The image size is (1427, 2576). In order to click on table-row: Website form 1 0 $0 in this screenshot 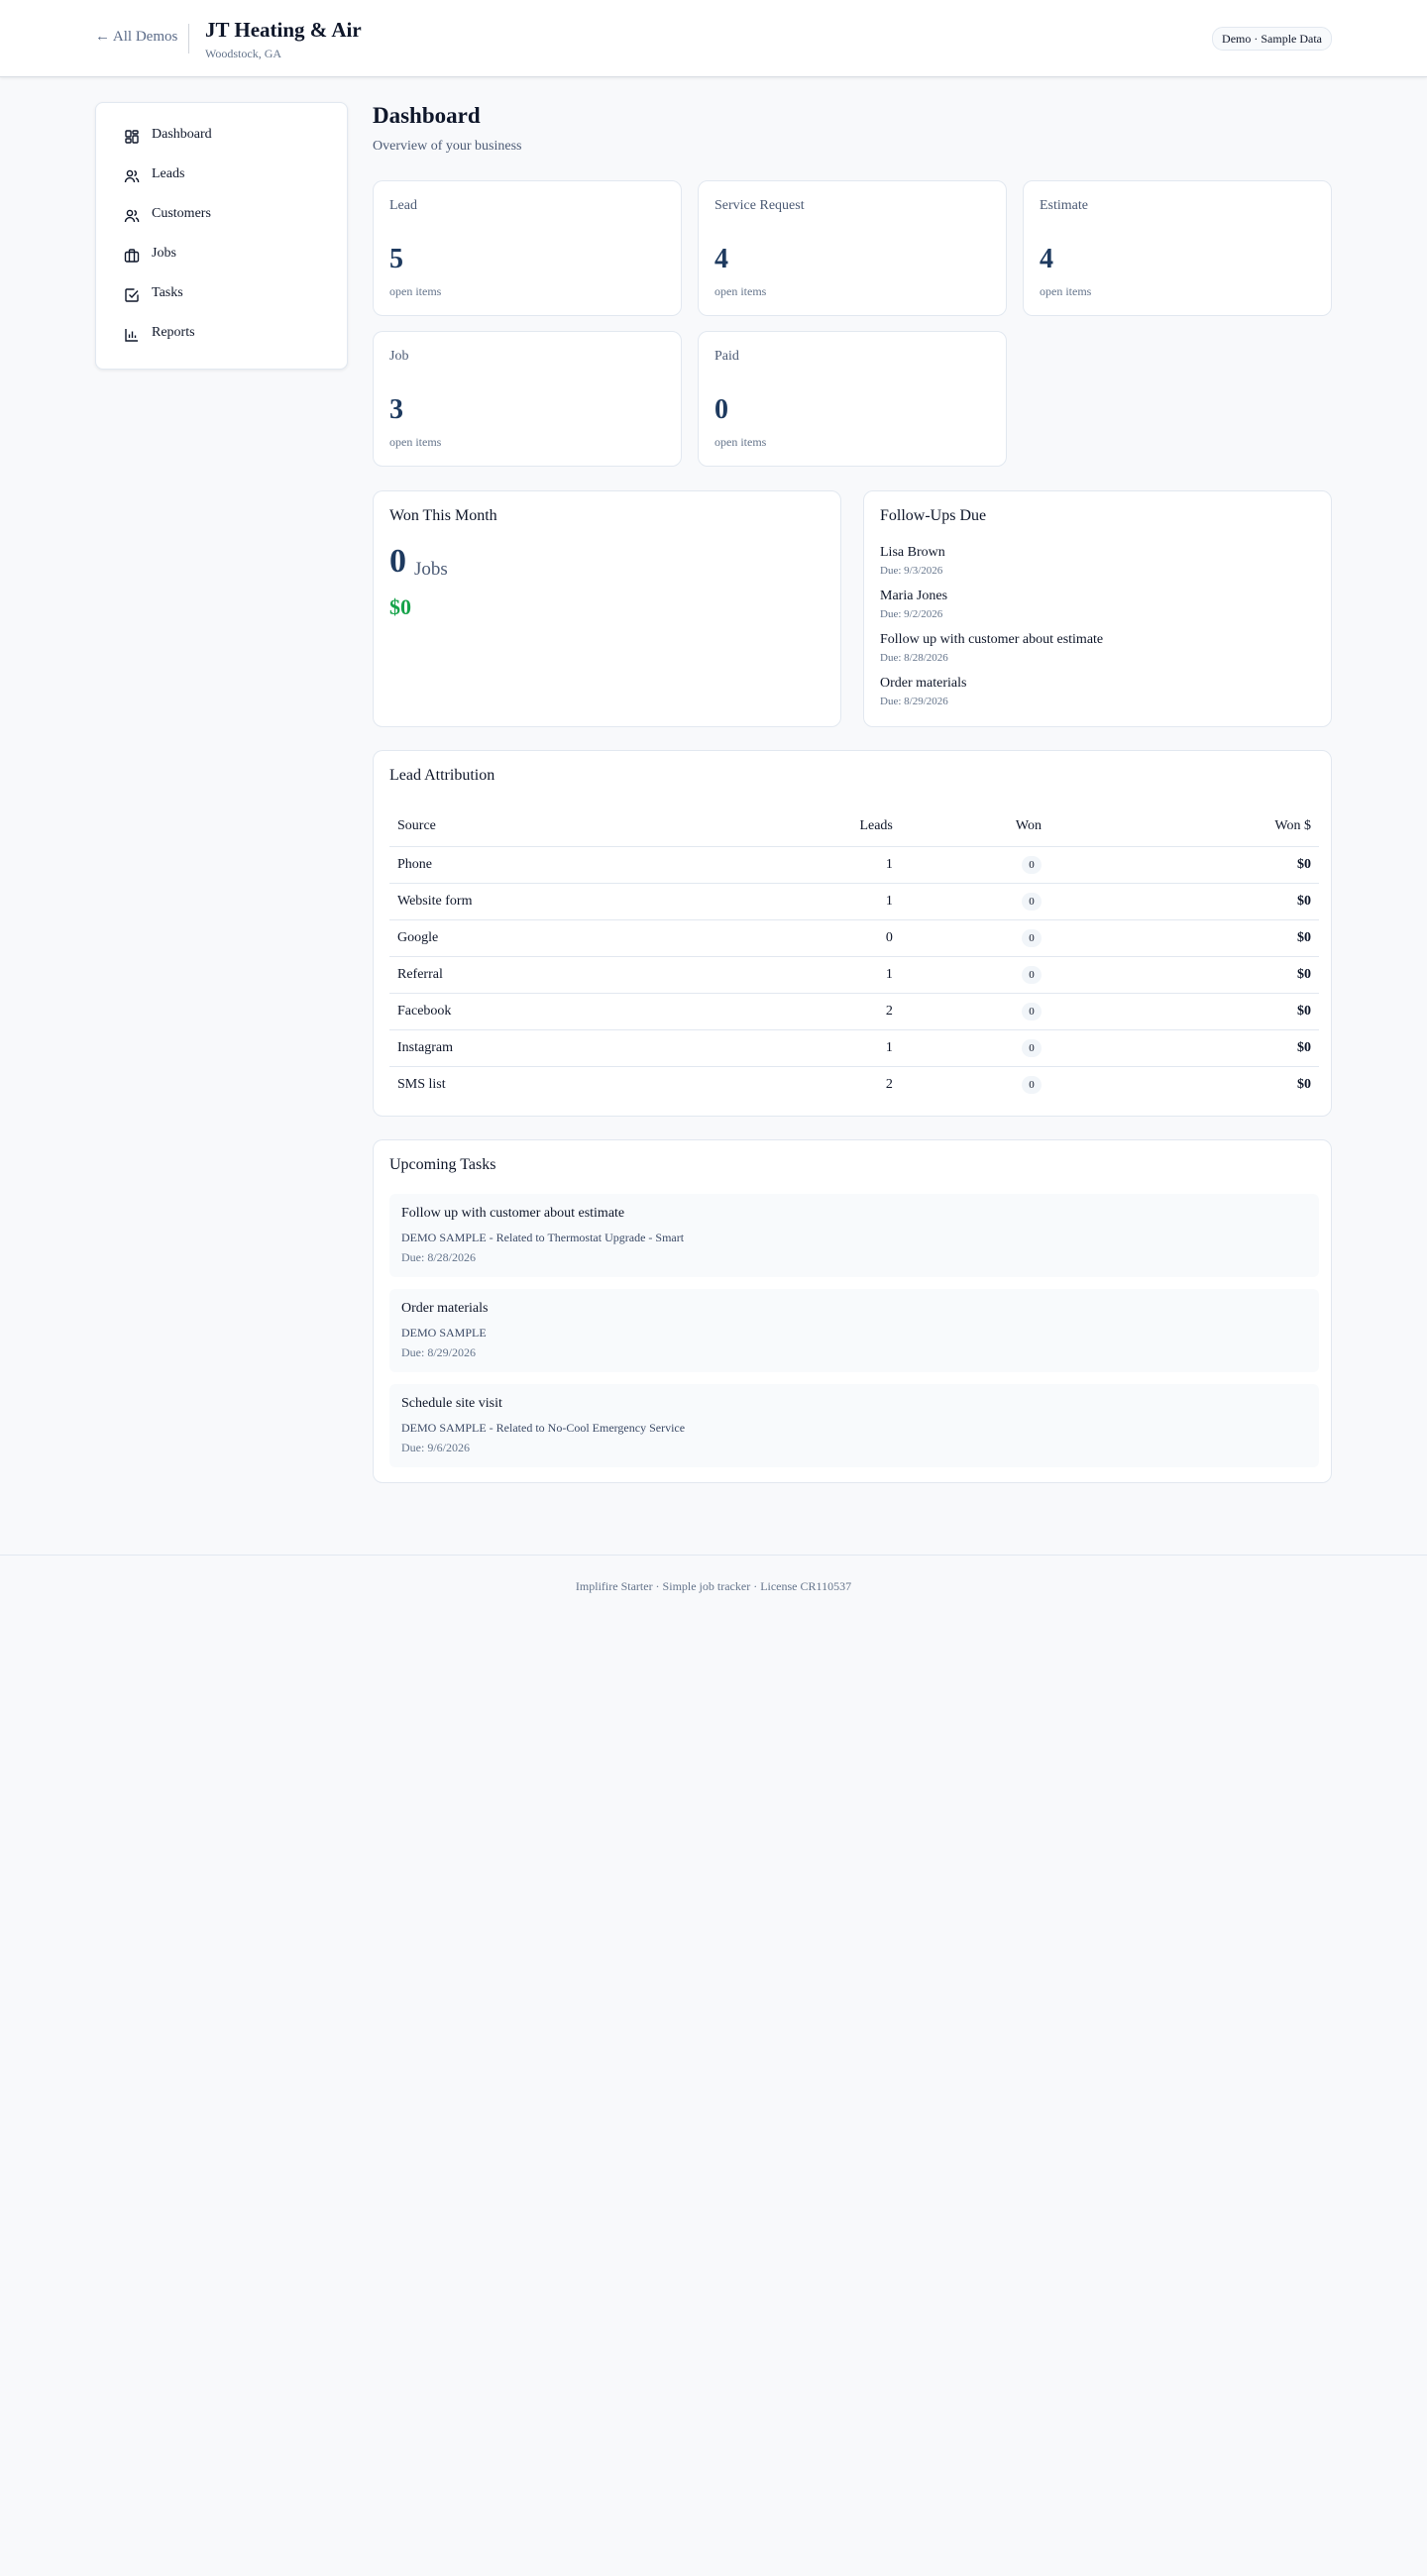, I will do `click(854, 901)`.